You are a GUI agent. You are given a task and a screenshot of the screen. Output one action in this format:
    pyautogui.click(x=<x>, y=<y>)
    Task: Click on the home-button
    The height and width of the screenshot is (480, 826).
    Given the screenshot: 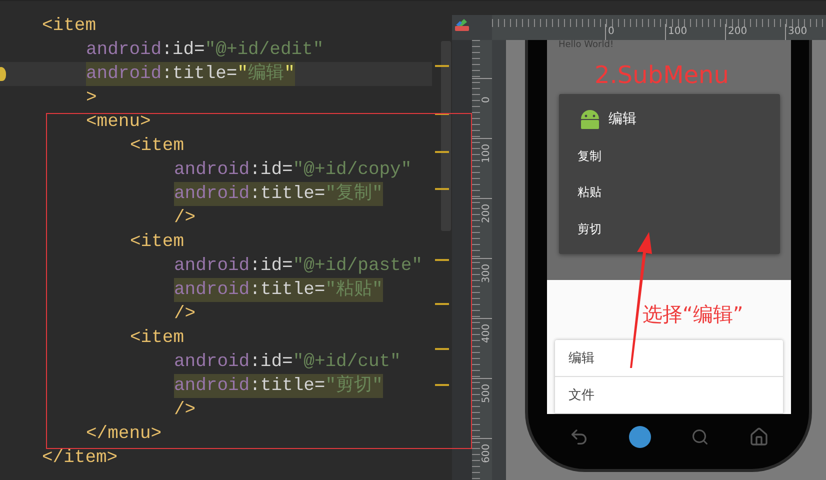 What is the action you would take?
    pyautogui.click(x=758, y=436)
    